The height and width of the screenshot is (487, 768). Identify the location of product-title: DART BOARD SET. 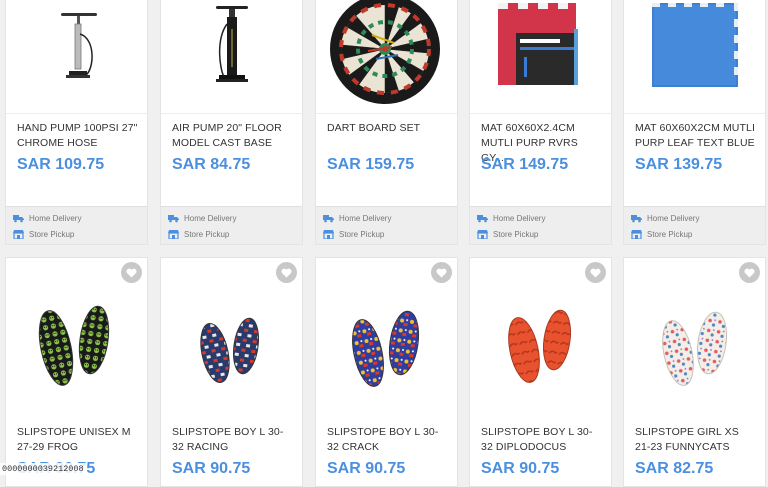
(388, 128).